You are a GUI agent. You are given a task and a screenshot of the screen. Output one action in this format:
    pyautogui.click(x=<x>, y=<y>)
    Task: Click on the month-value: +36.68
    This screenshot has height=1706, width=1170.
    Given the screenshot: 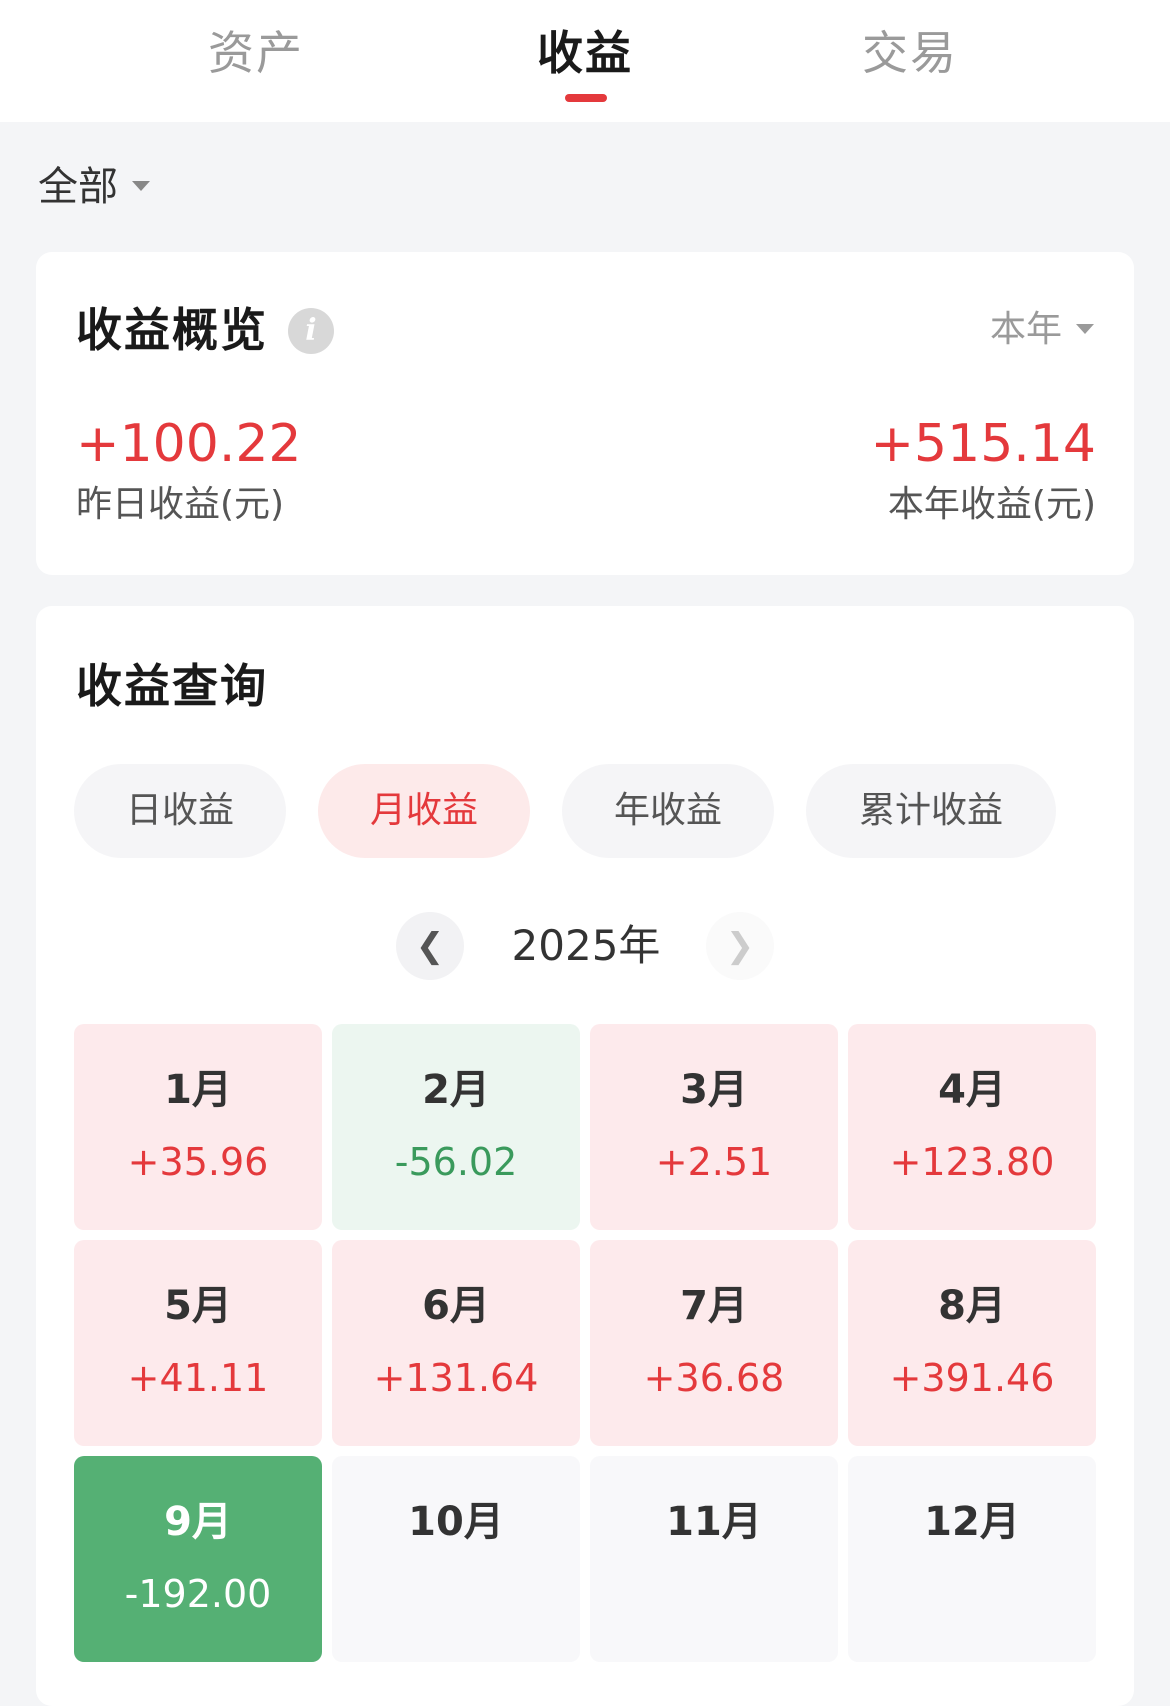 What is the action you would take?
    pyautogui.click(x=714, y=1378)
    